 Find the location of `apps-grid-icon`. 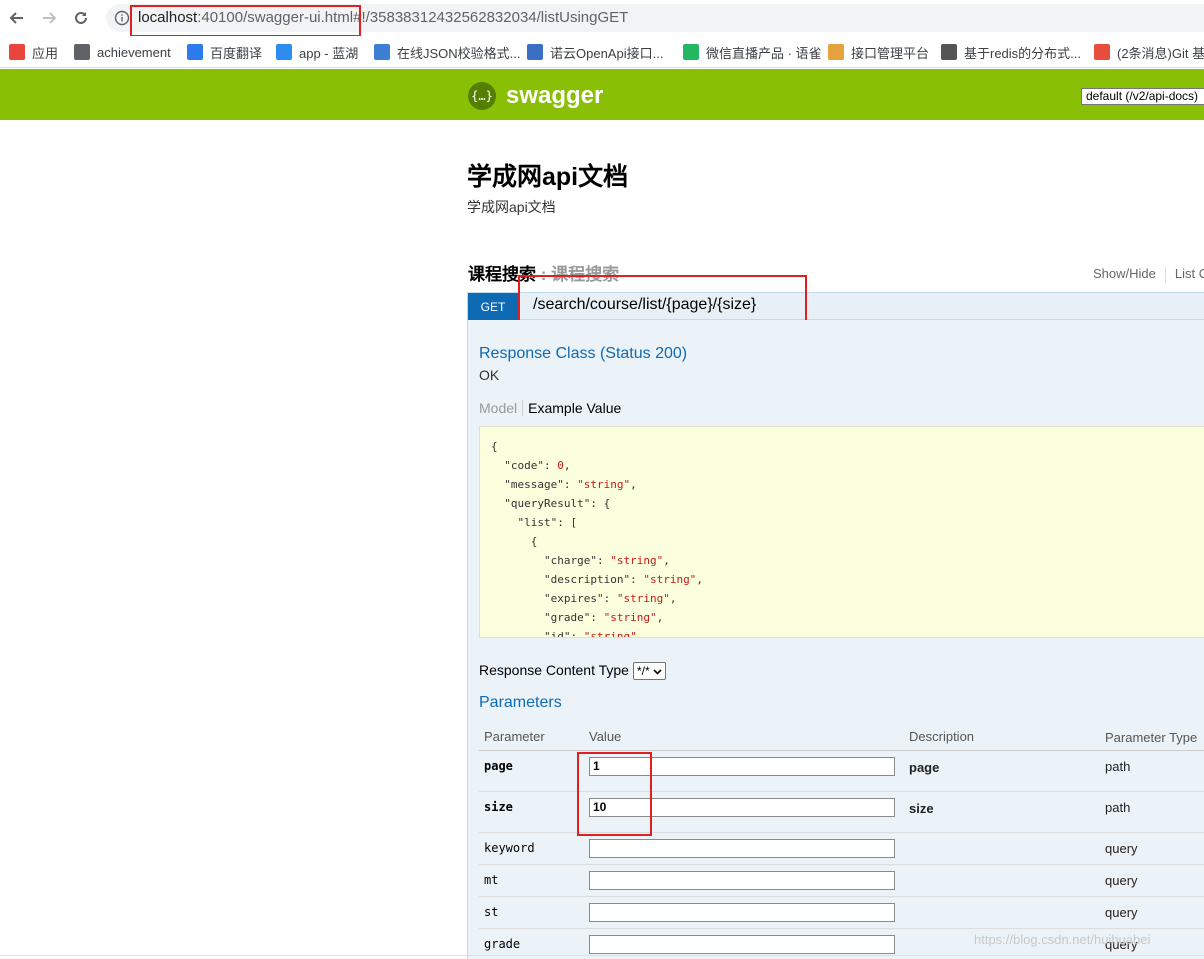

apps-grid-icon is located at coordinates (17, 52).